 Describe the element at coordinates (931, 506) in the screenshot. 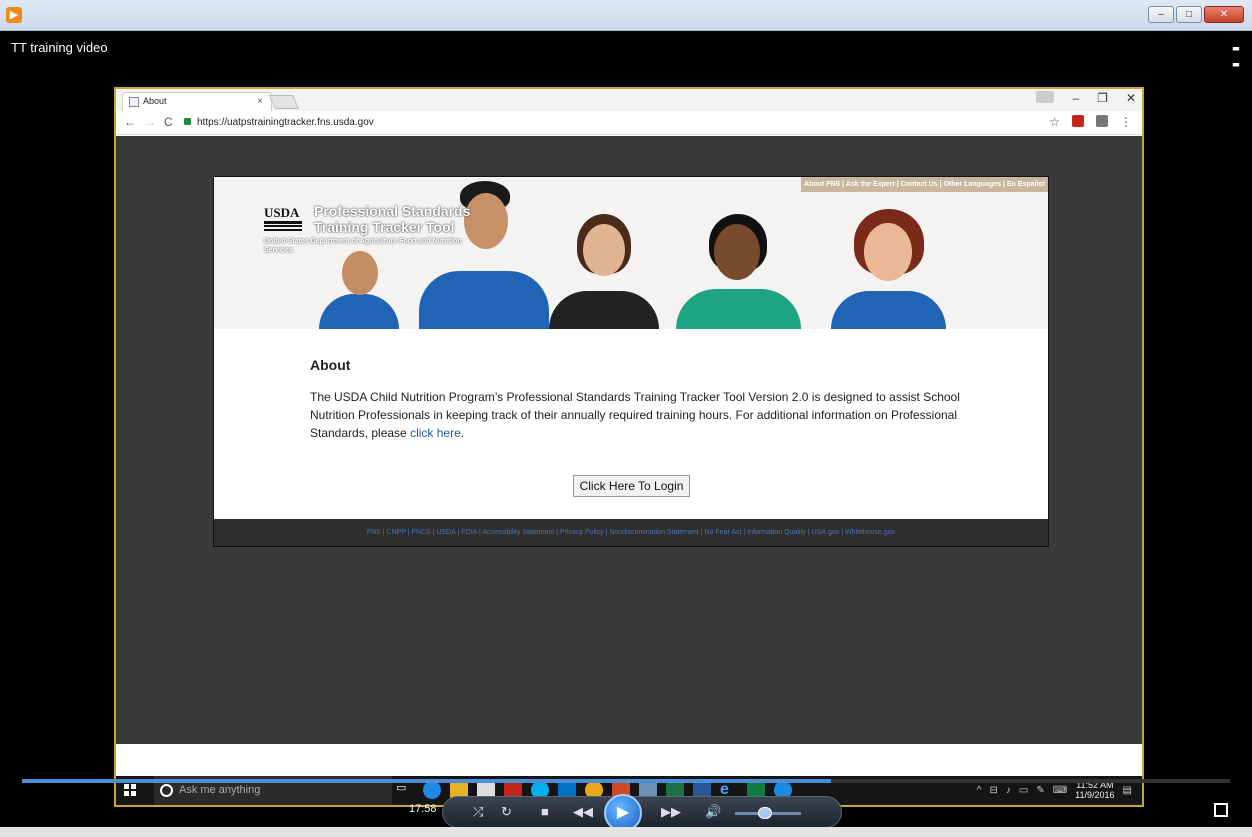

I see `mouse-cursor-icon` at that location.